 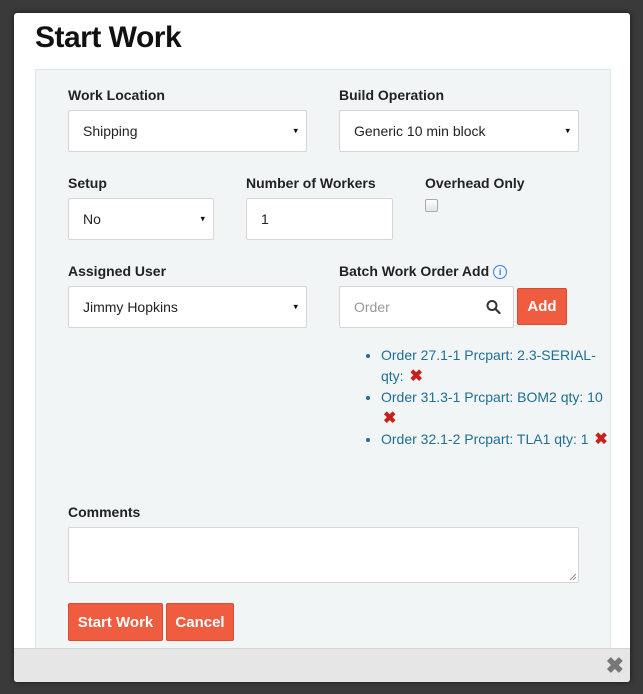 I want to click on assigned-user-value: Jimmy Hopkins, so click(x=130, y=307).